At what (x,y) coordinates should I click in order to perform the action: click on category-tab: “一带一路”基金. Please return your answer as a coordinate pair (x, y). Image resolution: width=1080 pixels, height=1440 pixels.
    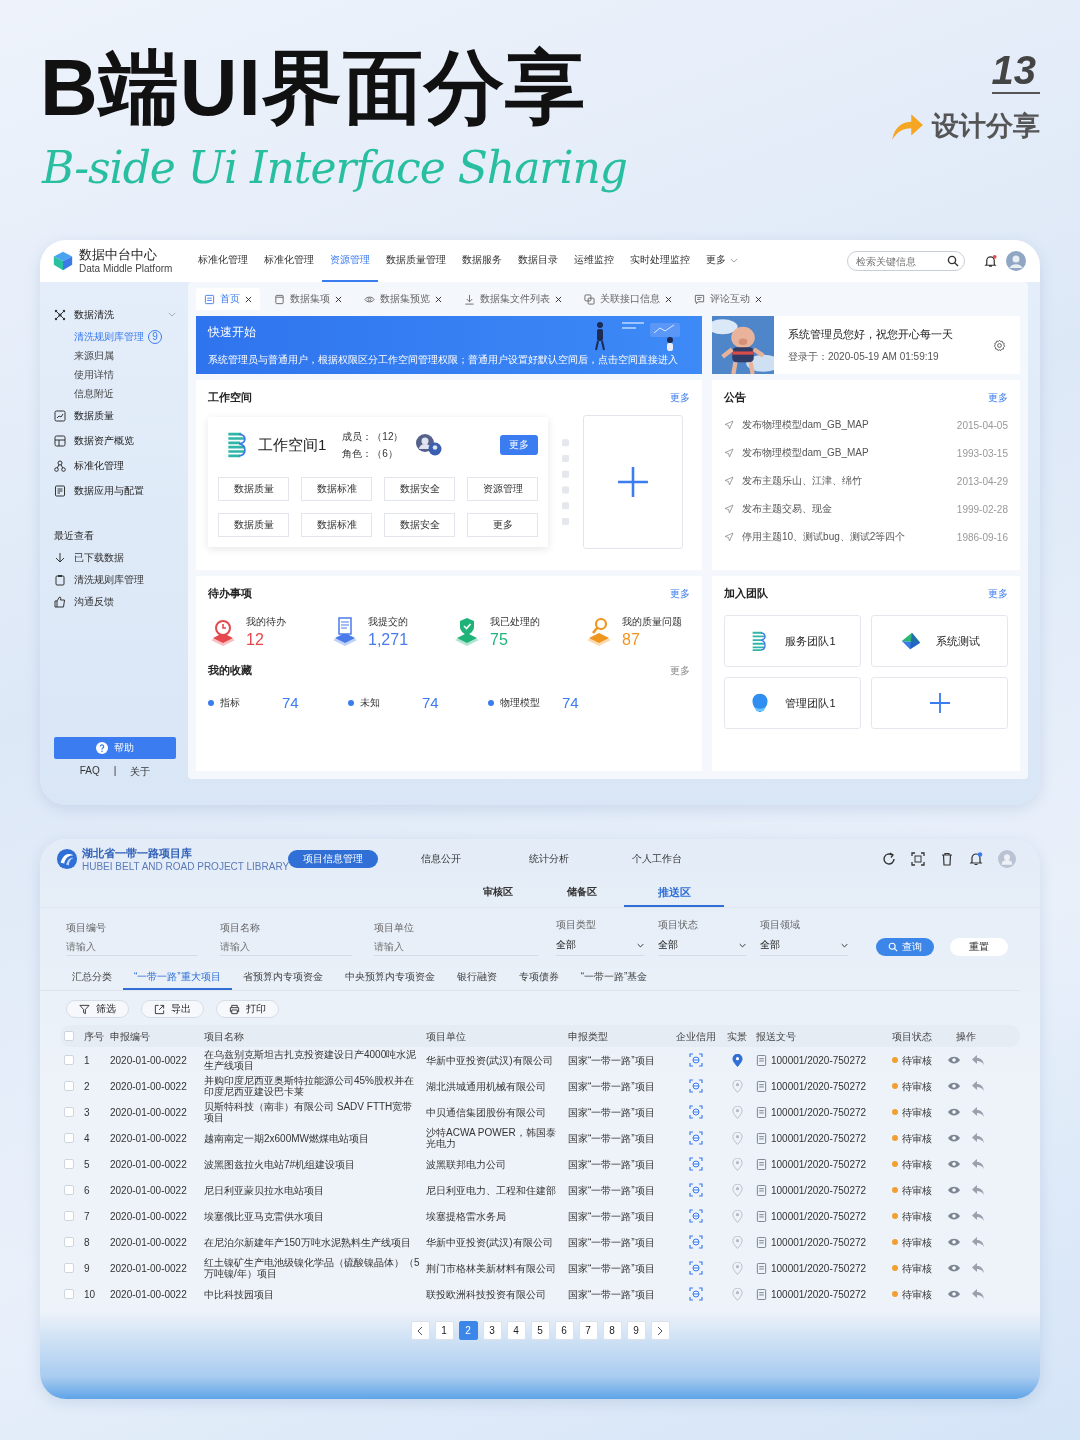
    Looking at the image, I should click on (614, 978).